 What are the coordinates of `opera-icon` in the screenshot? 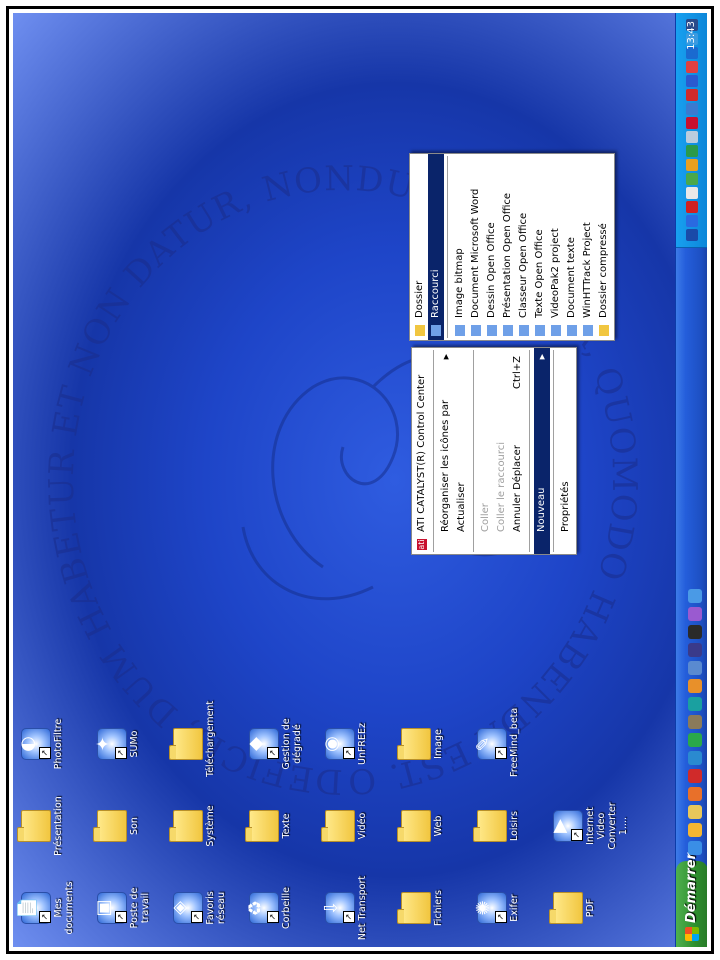 It's located at (694, 776).